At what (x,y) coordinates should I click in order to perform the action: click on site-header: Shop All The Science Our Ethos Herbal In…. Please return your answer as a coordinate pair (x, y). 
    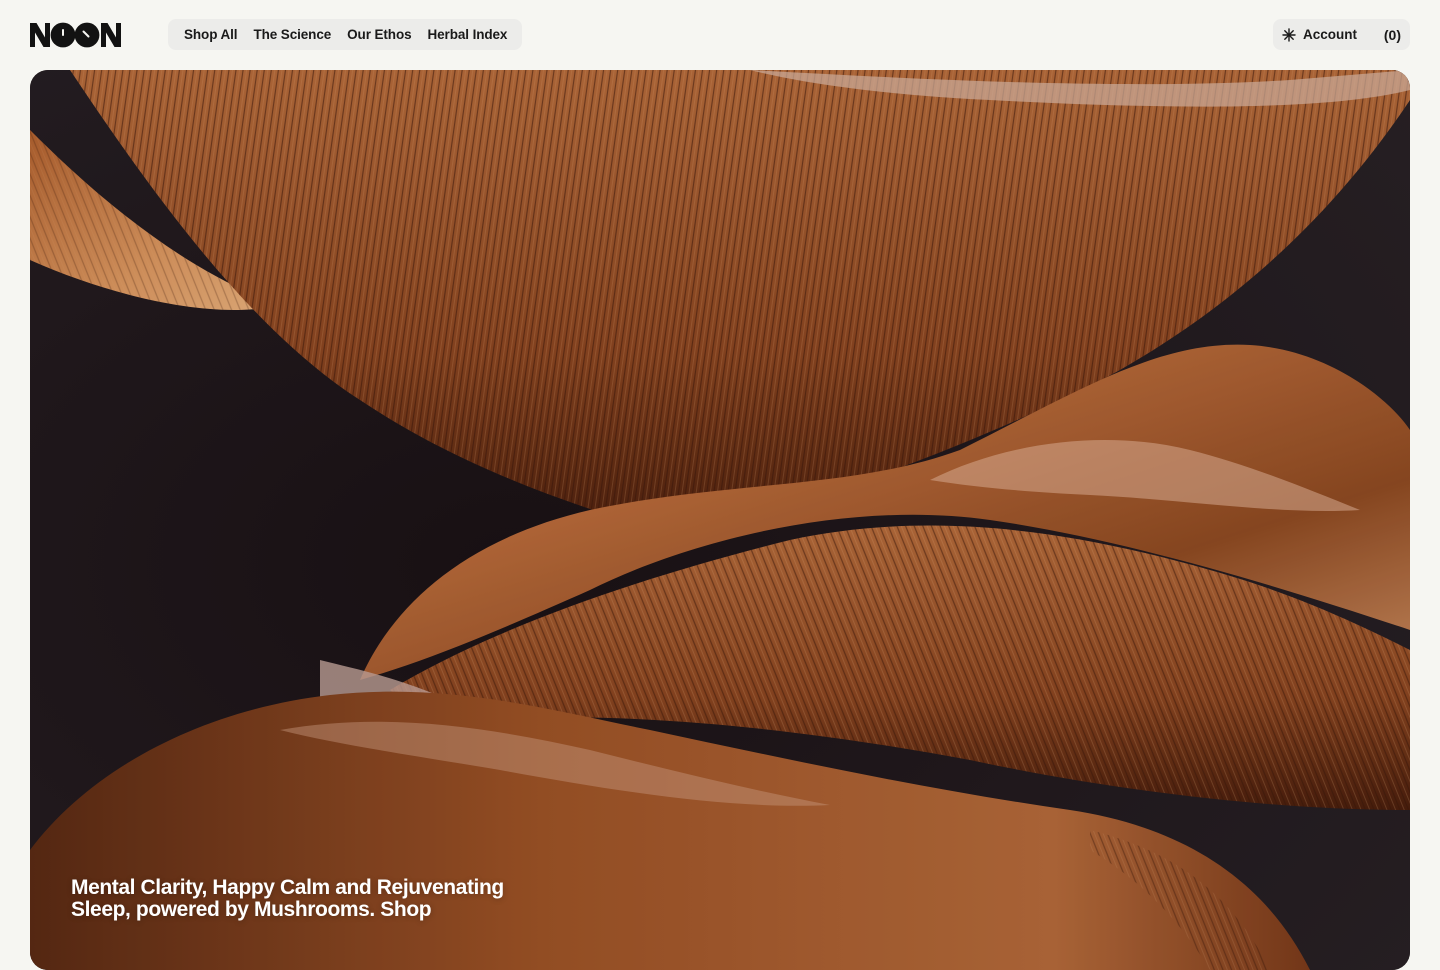
    Looking at the image, I should click on (720, 35).